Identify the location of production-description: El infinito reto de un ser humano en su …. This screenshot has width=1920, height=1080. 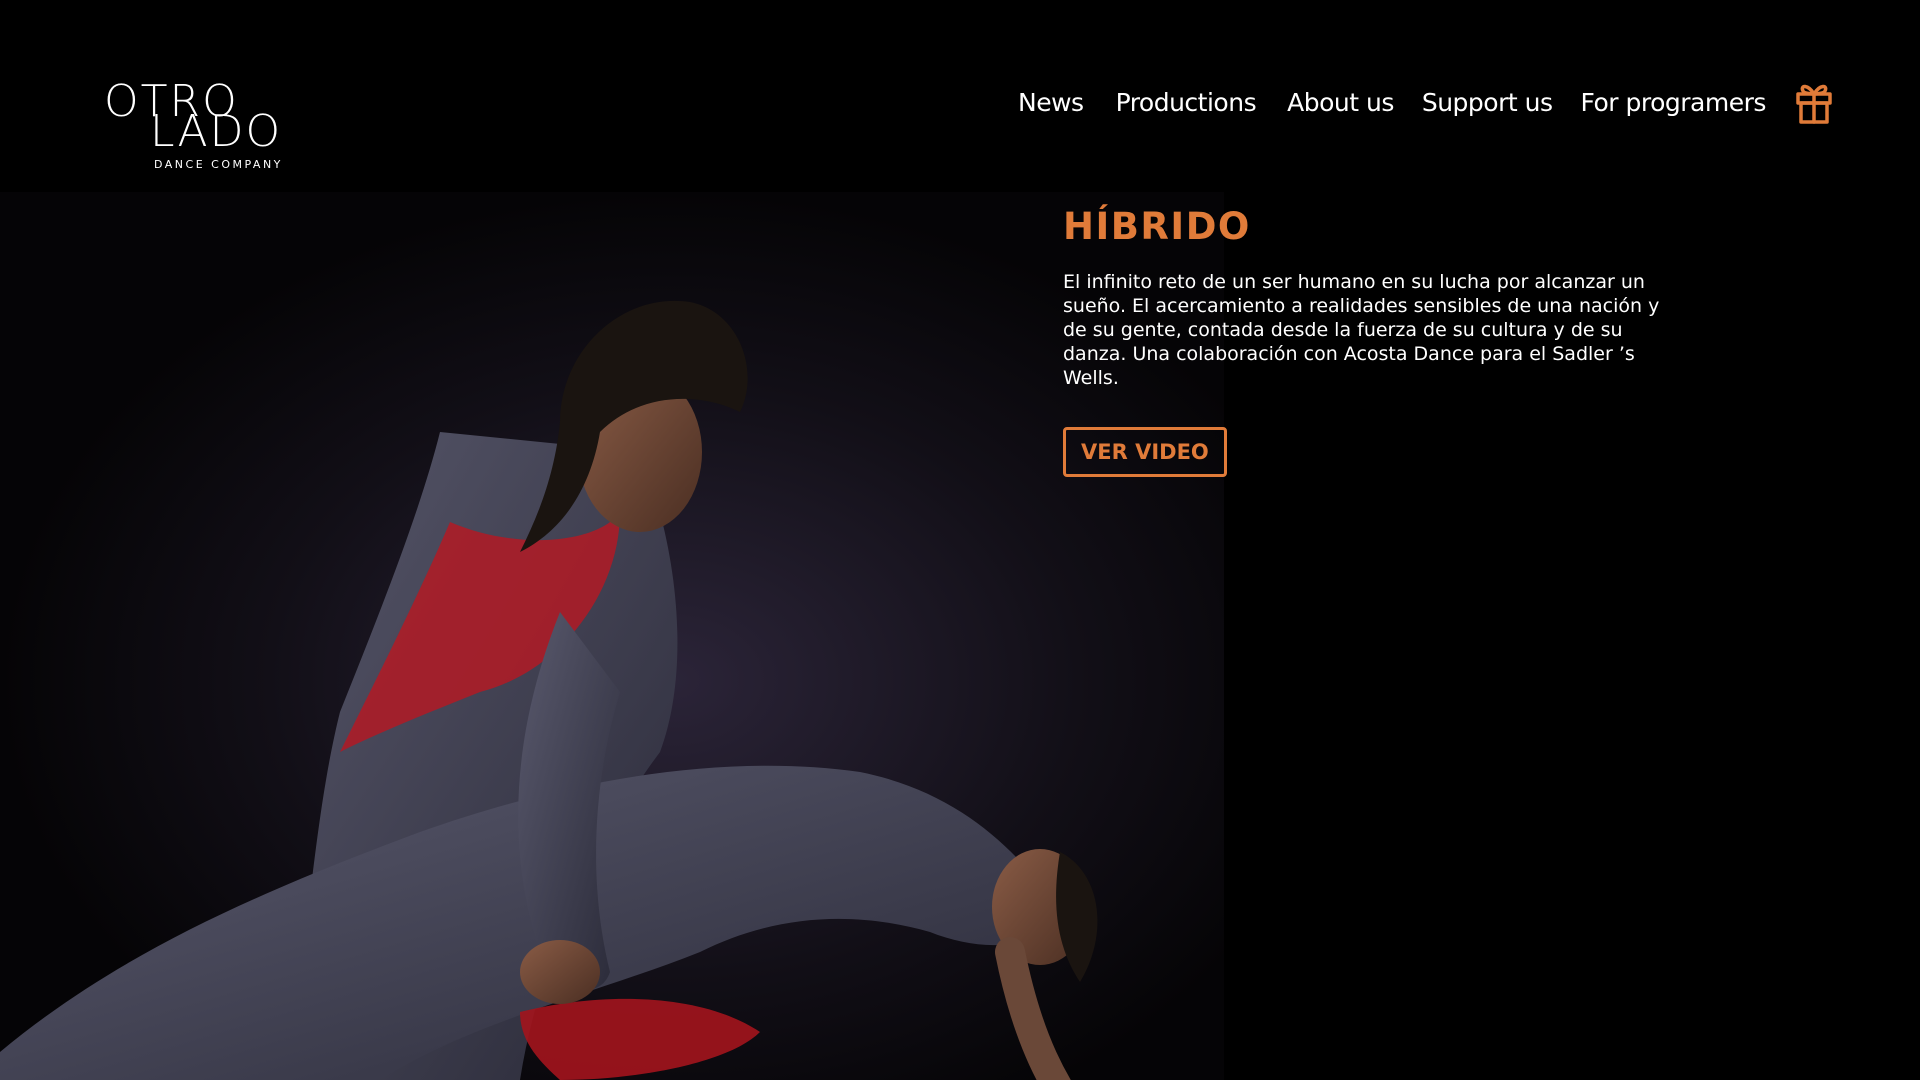
(1361, 330).